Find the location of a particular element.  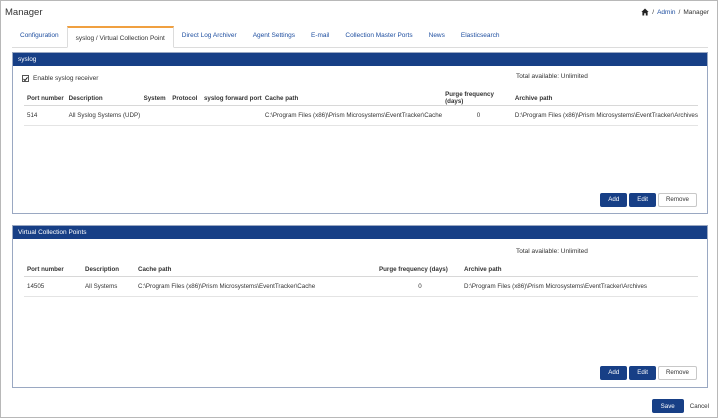

column-header: System is located at coordinates (154, 98).